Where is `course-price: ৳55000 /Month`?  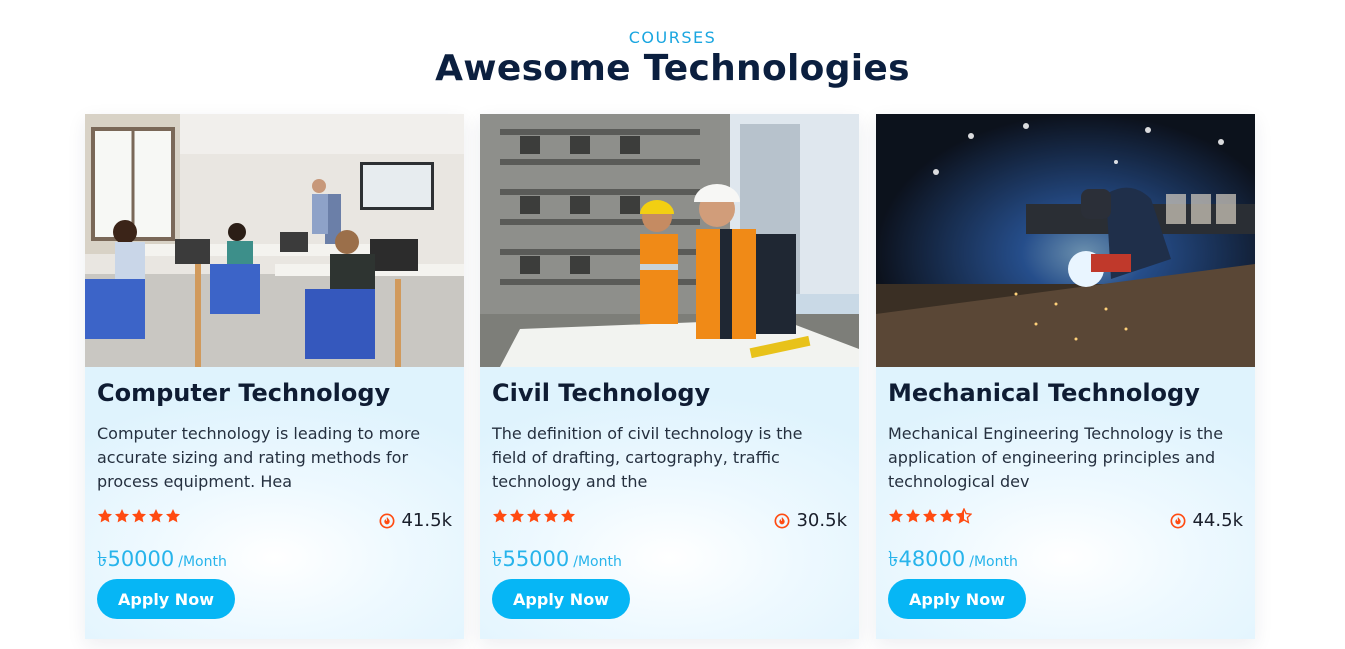
course-price: ৳55000 /Month is located at coordinates (557, 560).